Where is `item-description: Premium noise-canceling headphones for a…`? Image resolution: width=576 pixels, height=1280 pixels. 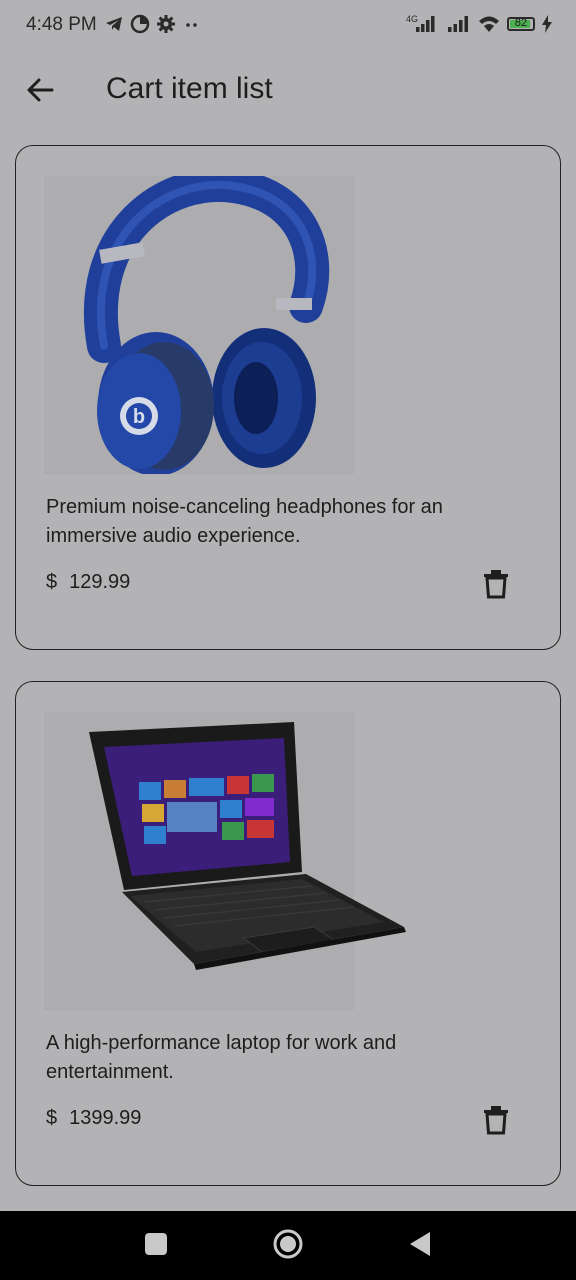
item-description: Premium noise-canceling headphones for a… is located at coordinates (244, 521).